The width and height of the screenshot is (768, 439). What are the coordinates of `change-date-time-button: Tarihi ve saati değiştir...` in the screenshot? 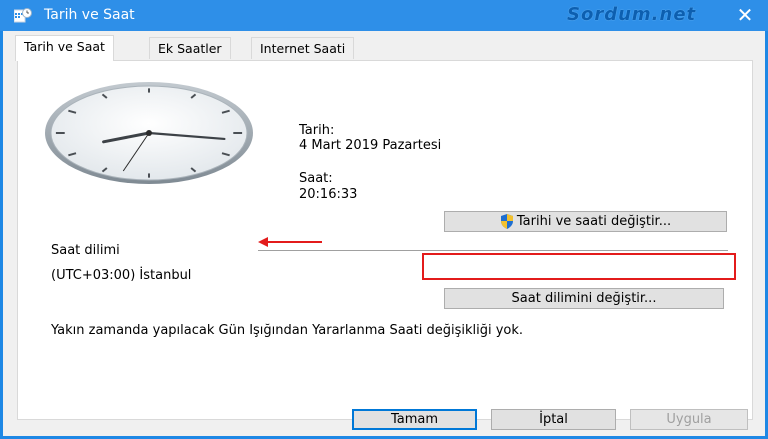 It's located at (585, 221).